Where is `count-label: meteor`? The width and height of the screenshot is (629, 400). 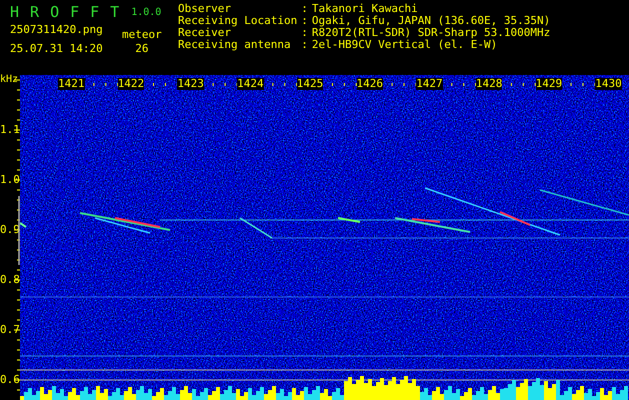
count-label: meteor is located at coordinates (142, 35).